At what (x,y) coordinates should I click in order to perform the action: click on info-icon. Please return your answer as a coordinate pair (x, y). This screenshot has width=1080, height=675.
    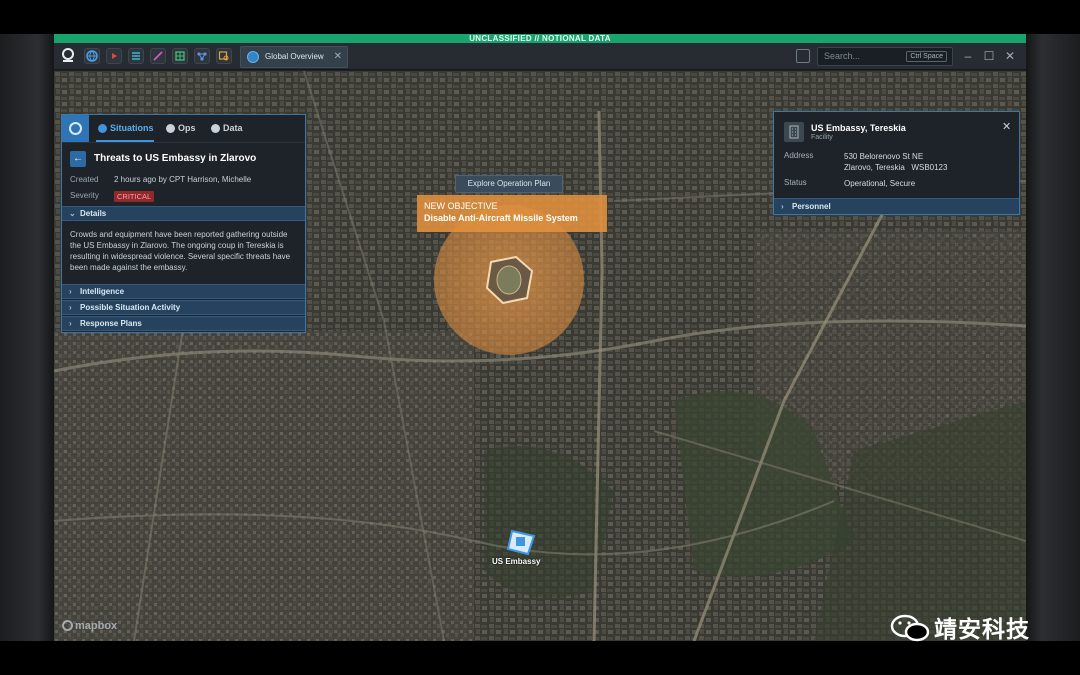
    Looking at the image, I should click on (102, 128).